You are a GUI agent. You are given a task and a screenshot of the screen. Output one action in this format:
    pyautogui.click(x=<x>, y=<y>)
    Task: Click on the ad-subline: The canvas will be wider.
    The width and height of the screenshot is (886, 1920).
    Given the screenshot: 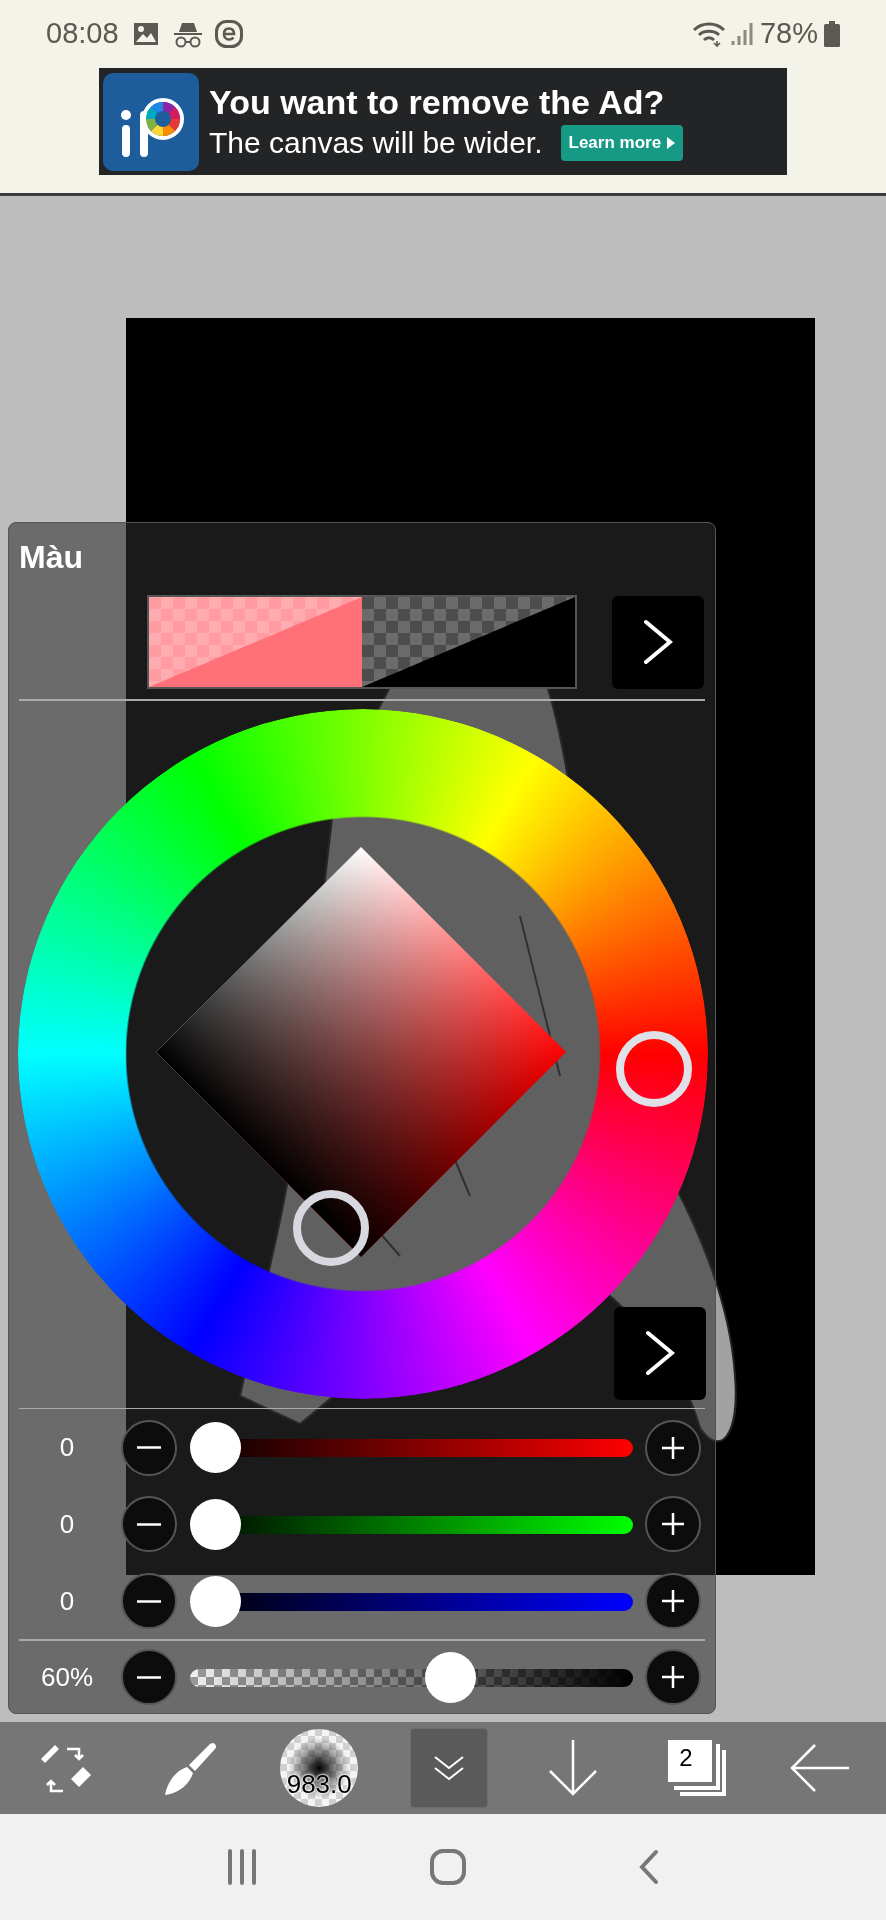 What is the action you would take?
    pyautogui.click(x=376, y=142)
    